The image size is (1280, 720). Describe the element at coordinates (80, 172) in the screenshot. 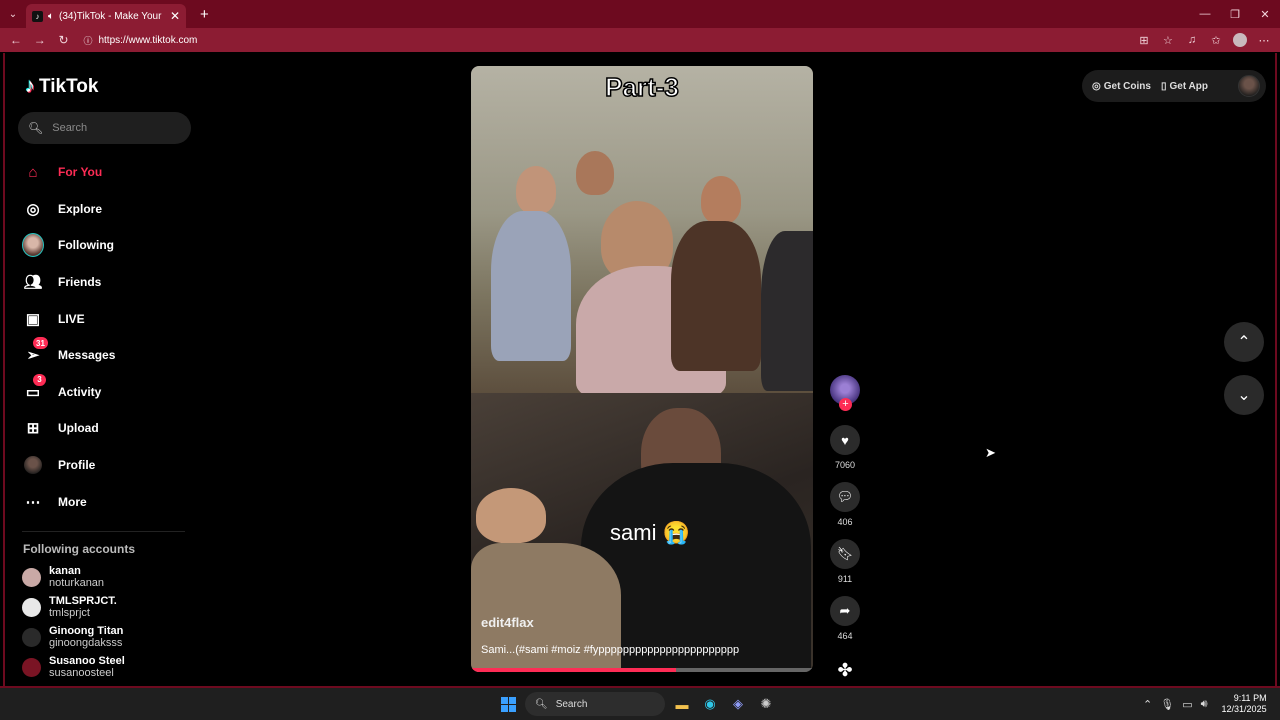

I see `nav-label: For You` at that location.